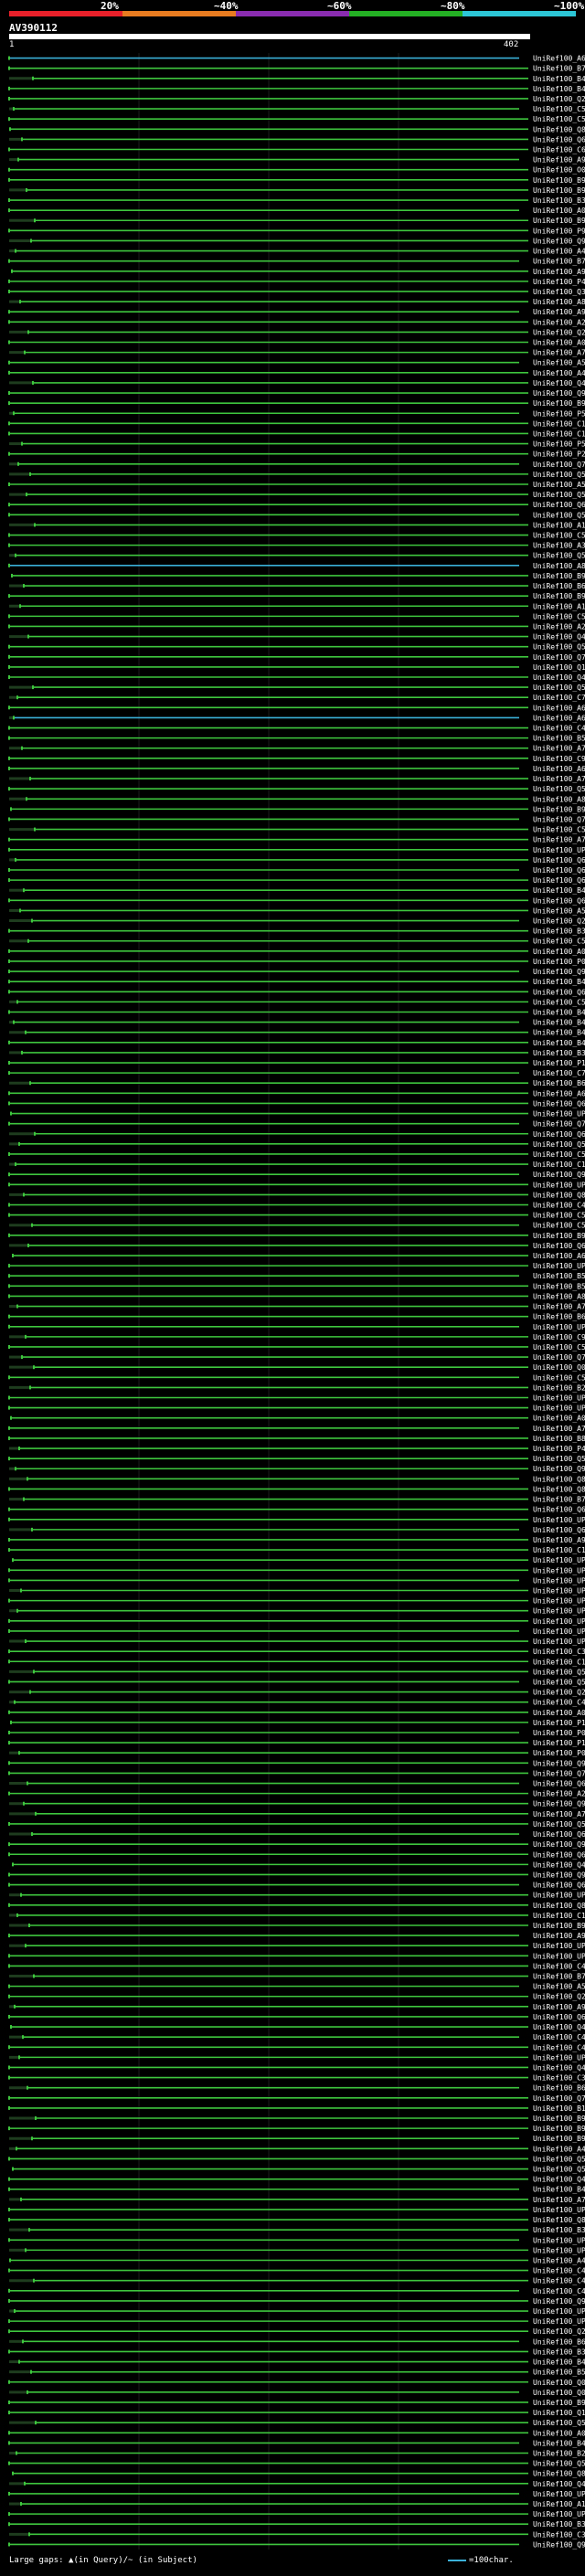 Image resolution: width=585 pixels, height=2576 pixels. What do you see at coordinates (297, 2108) in the screenshot?
I see `alignment-row: UniRef100_B1NZ23` at bounding box center [297, 2108].